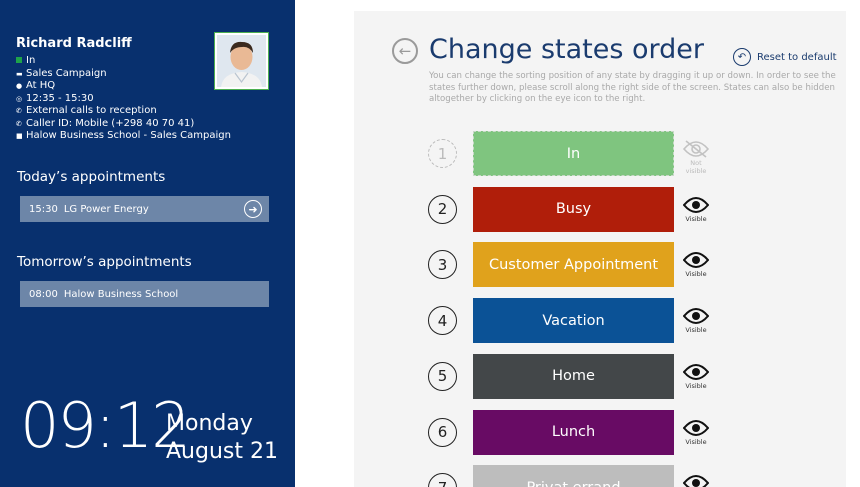  Describe the element at coordinates (222, 451) in the screenshot. I see `clock-day: August 21` at that location.